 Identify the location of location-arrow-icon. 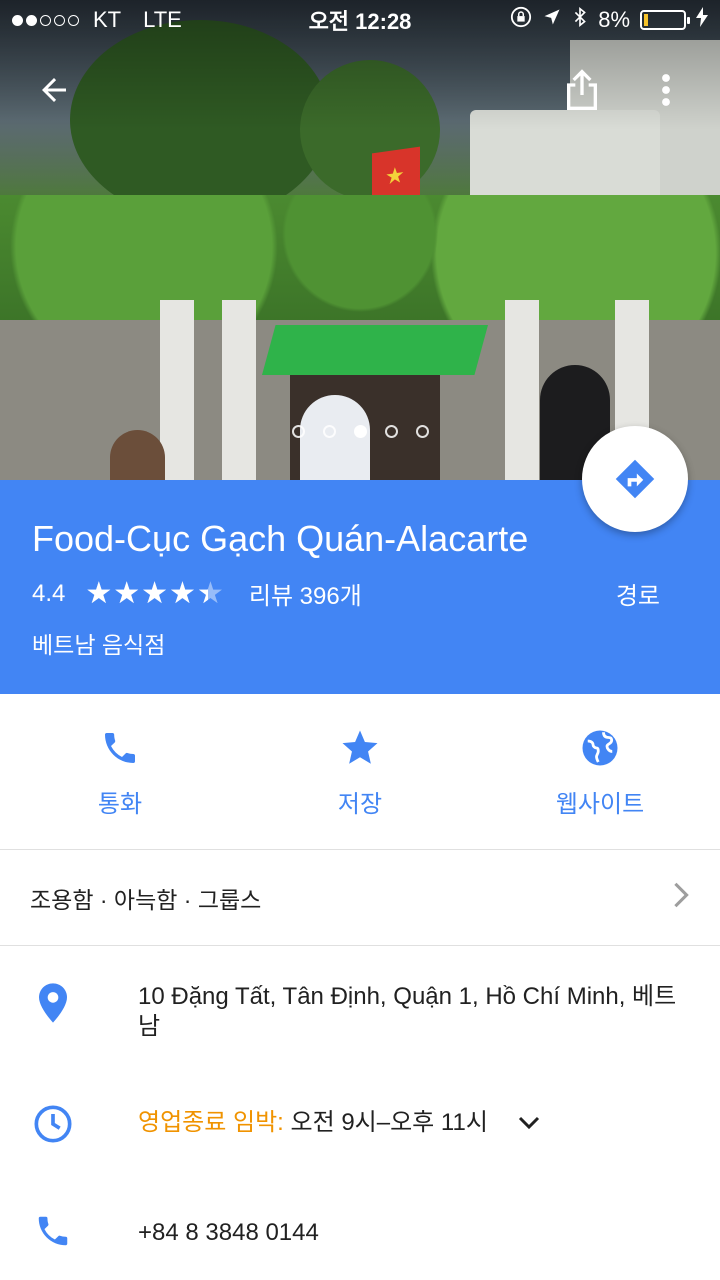
(552, 20).